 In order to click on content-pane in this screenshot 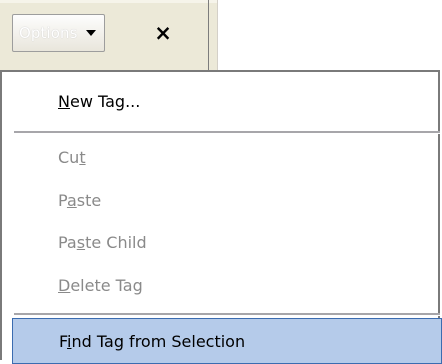, I will do `click(329, 35)`.